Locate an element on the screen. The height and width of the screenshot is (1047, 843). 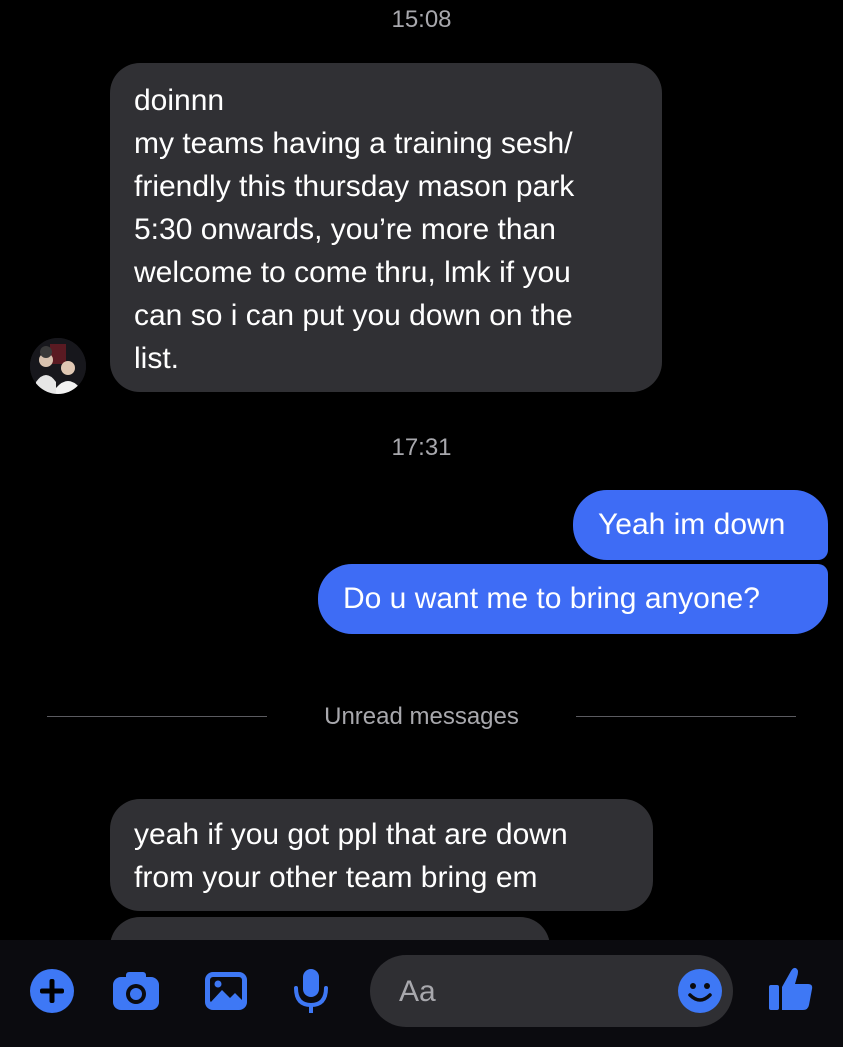
avatar-photo-icon is located at coordinates (58, 366).